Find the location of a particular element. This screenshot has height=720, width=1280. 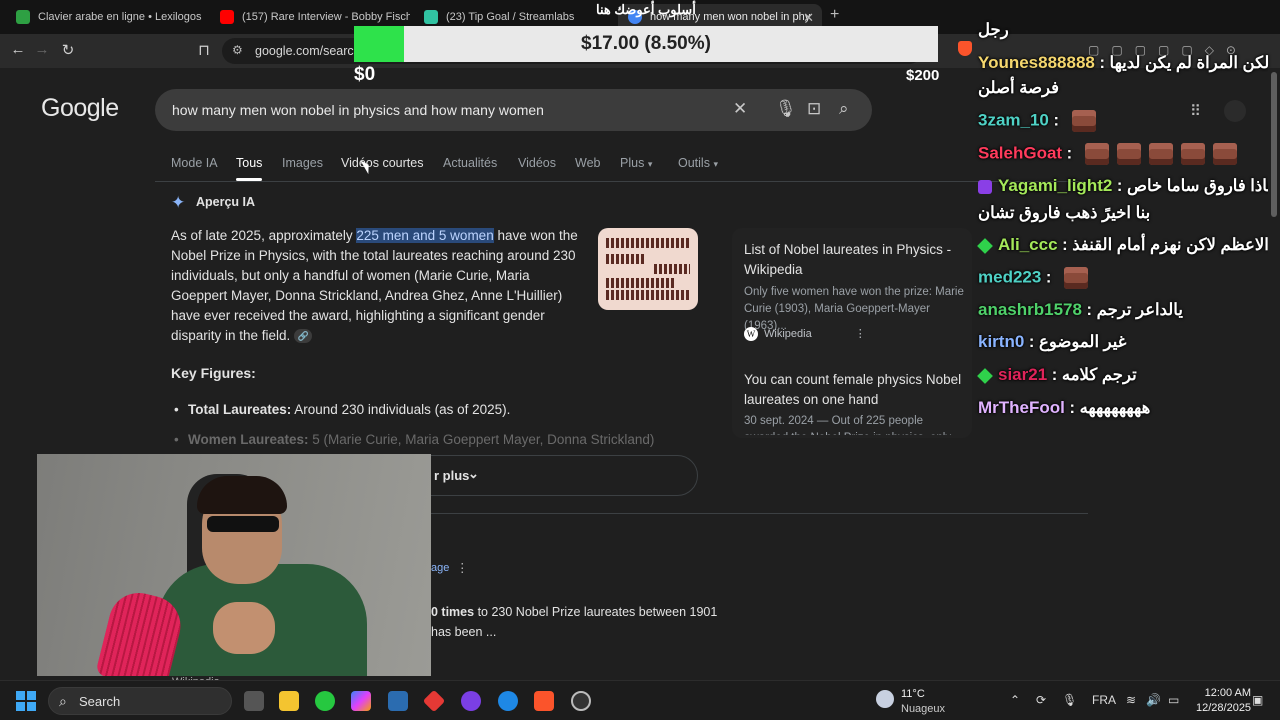

windows-start-icon is located at coordinates (26, 701).